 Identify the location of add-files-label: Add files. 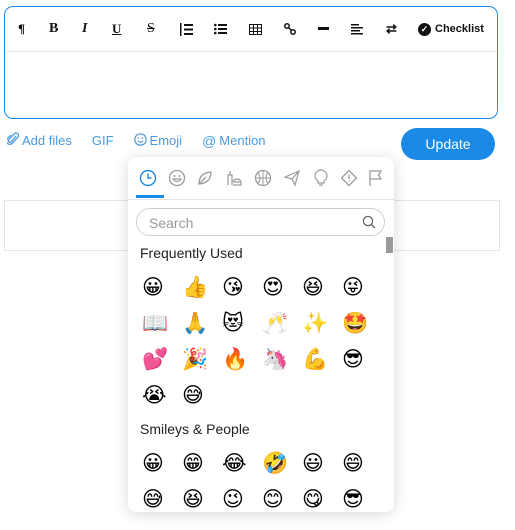
(47, 140).